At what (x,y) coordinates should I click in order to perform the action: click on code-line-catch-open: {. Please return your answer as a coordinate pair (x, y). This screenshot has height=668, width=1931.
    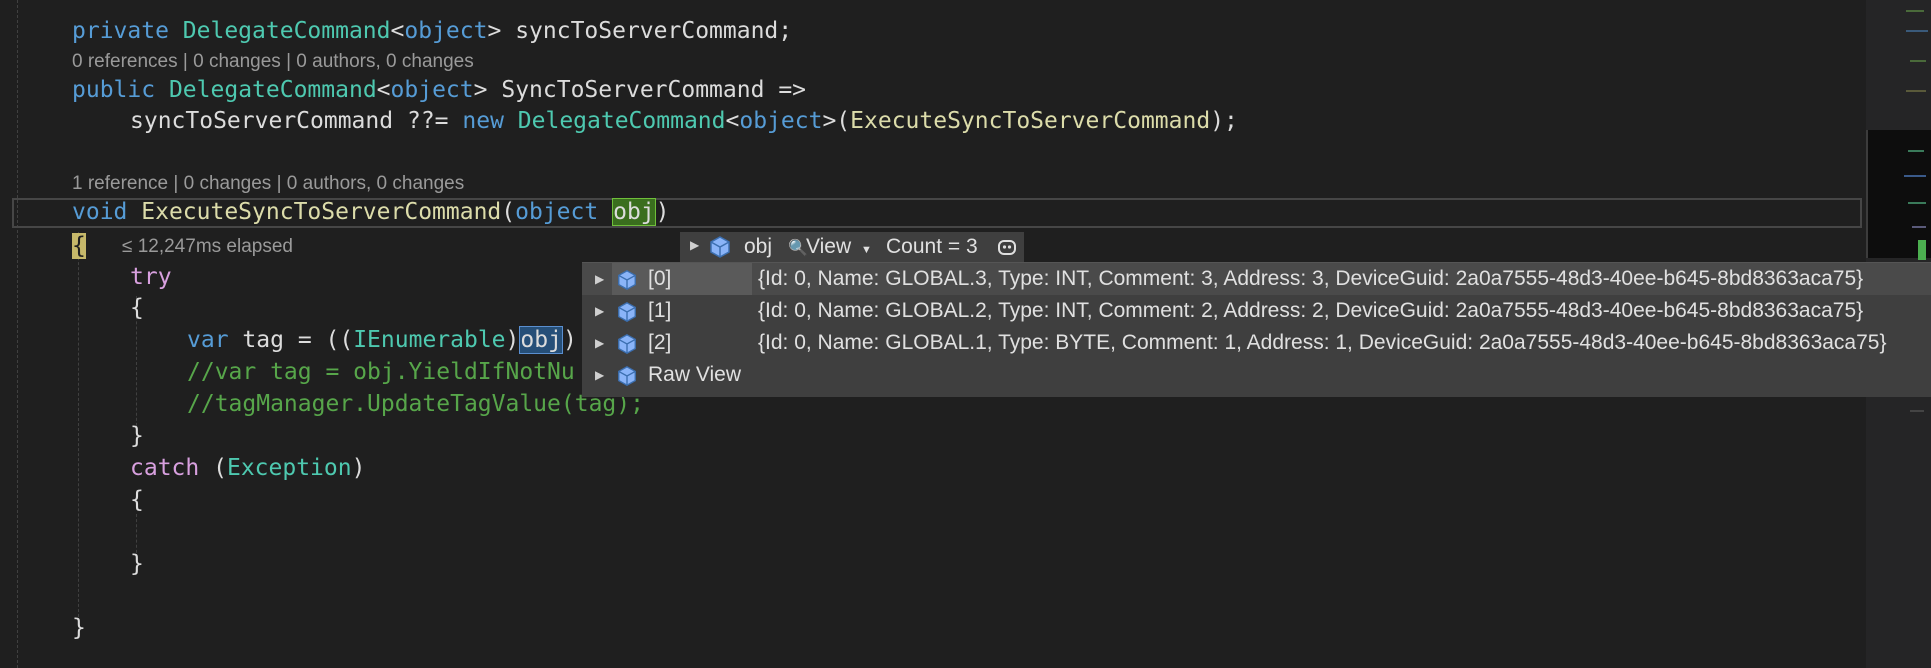
    Looking at the image, I should click on (137, 500).